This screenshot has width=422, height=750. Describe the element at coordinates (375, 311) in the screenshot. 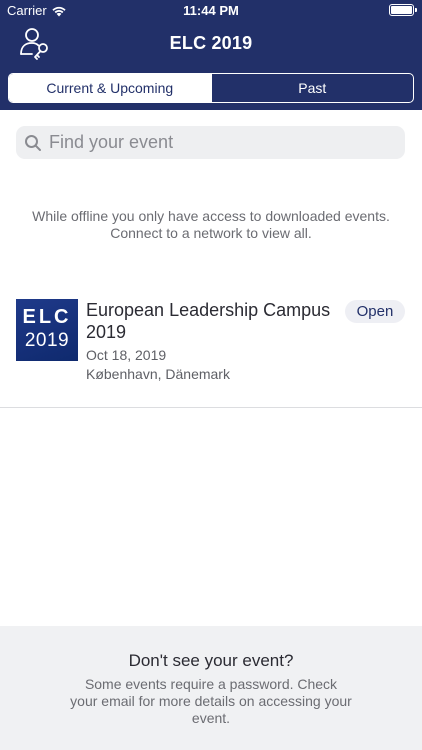

I see `status-badge: Open` at that location.